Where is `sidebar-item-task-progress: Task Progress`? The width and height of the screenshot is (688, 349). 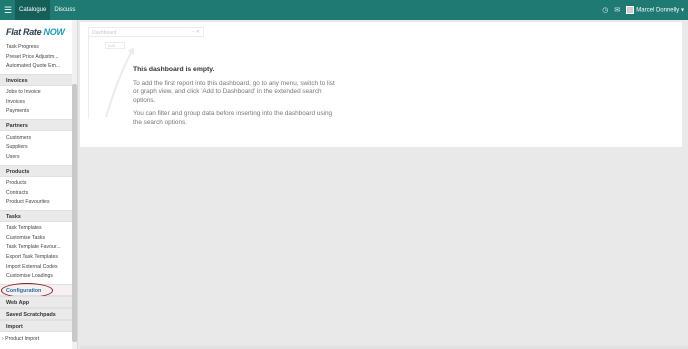 sidebar-item-task-progress: Task Progress is located at coordinates (22, 47).